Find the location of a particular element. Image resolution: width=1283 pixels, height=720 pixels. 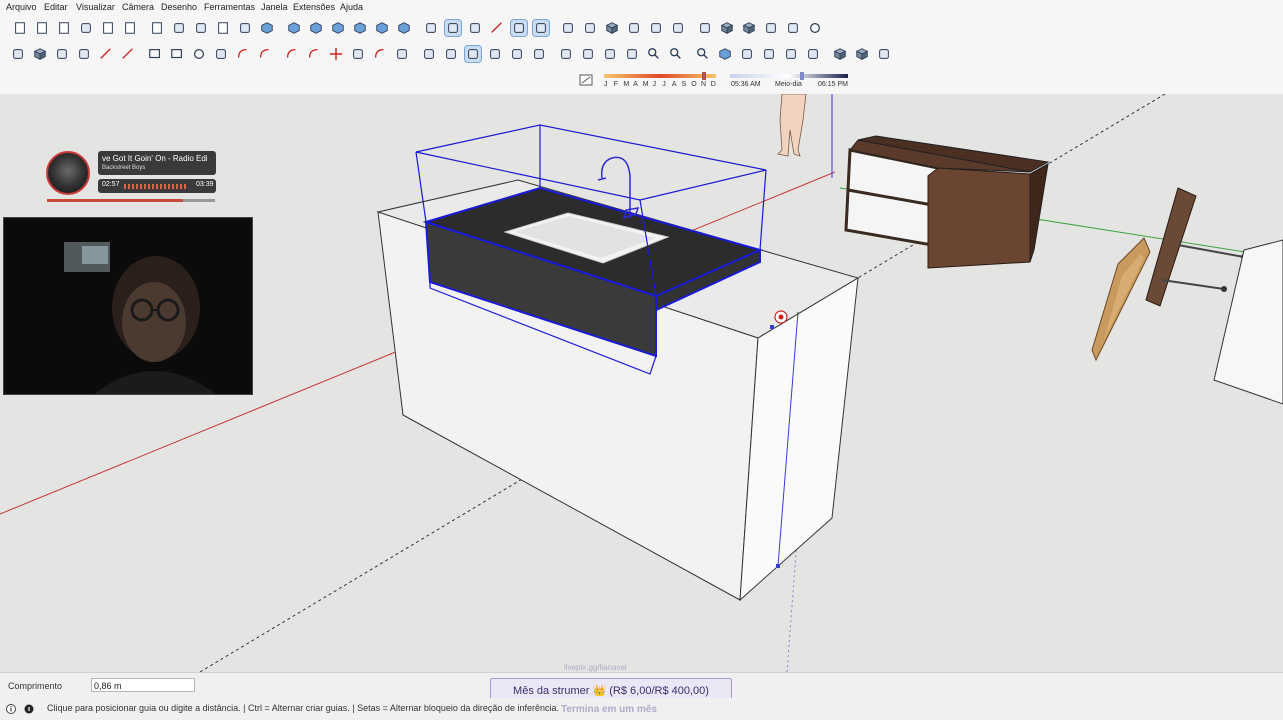

layers-button is located at coordinates (678, 28).